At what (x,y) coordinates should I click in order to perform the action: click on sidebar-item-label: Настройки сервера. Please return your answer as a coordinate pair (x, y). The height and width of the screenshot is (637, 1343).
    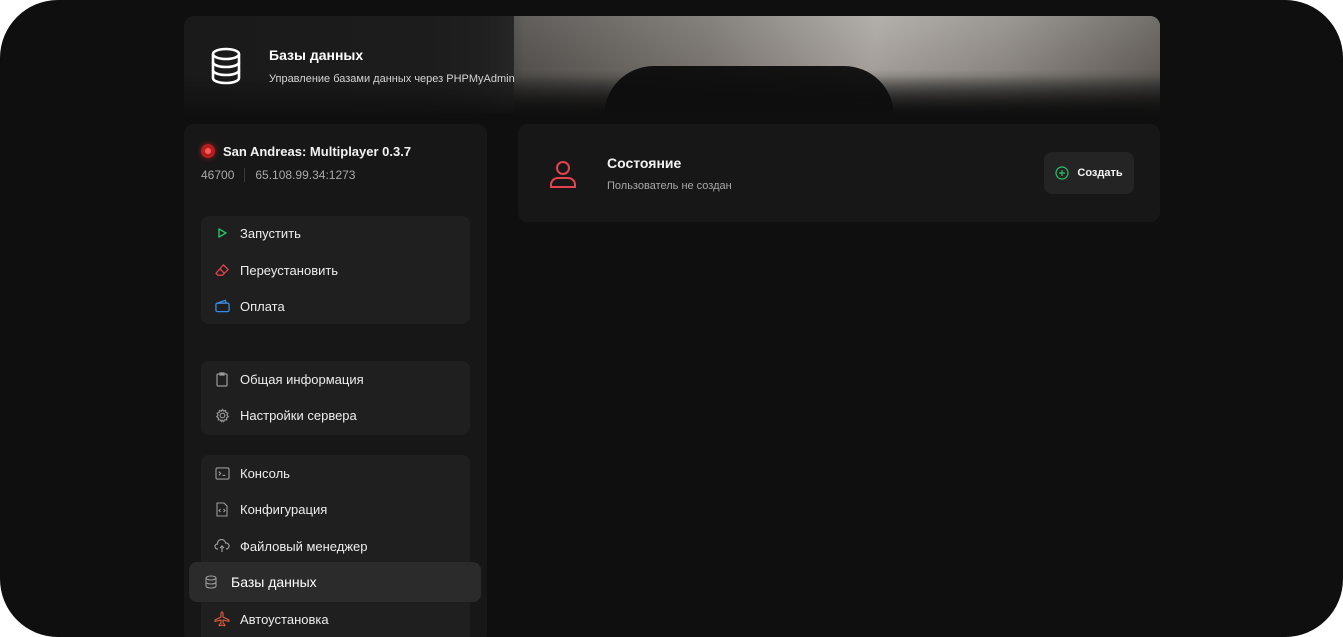
    Looking at the image, I should click on (298, 415).